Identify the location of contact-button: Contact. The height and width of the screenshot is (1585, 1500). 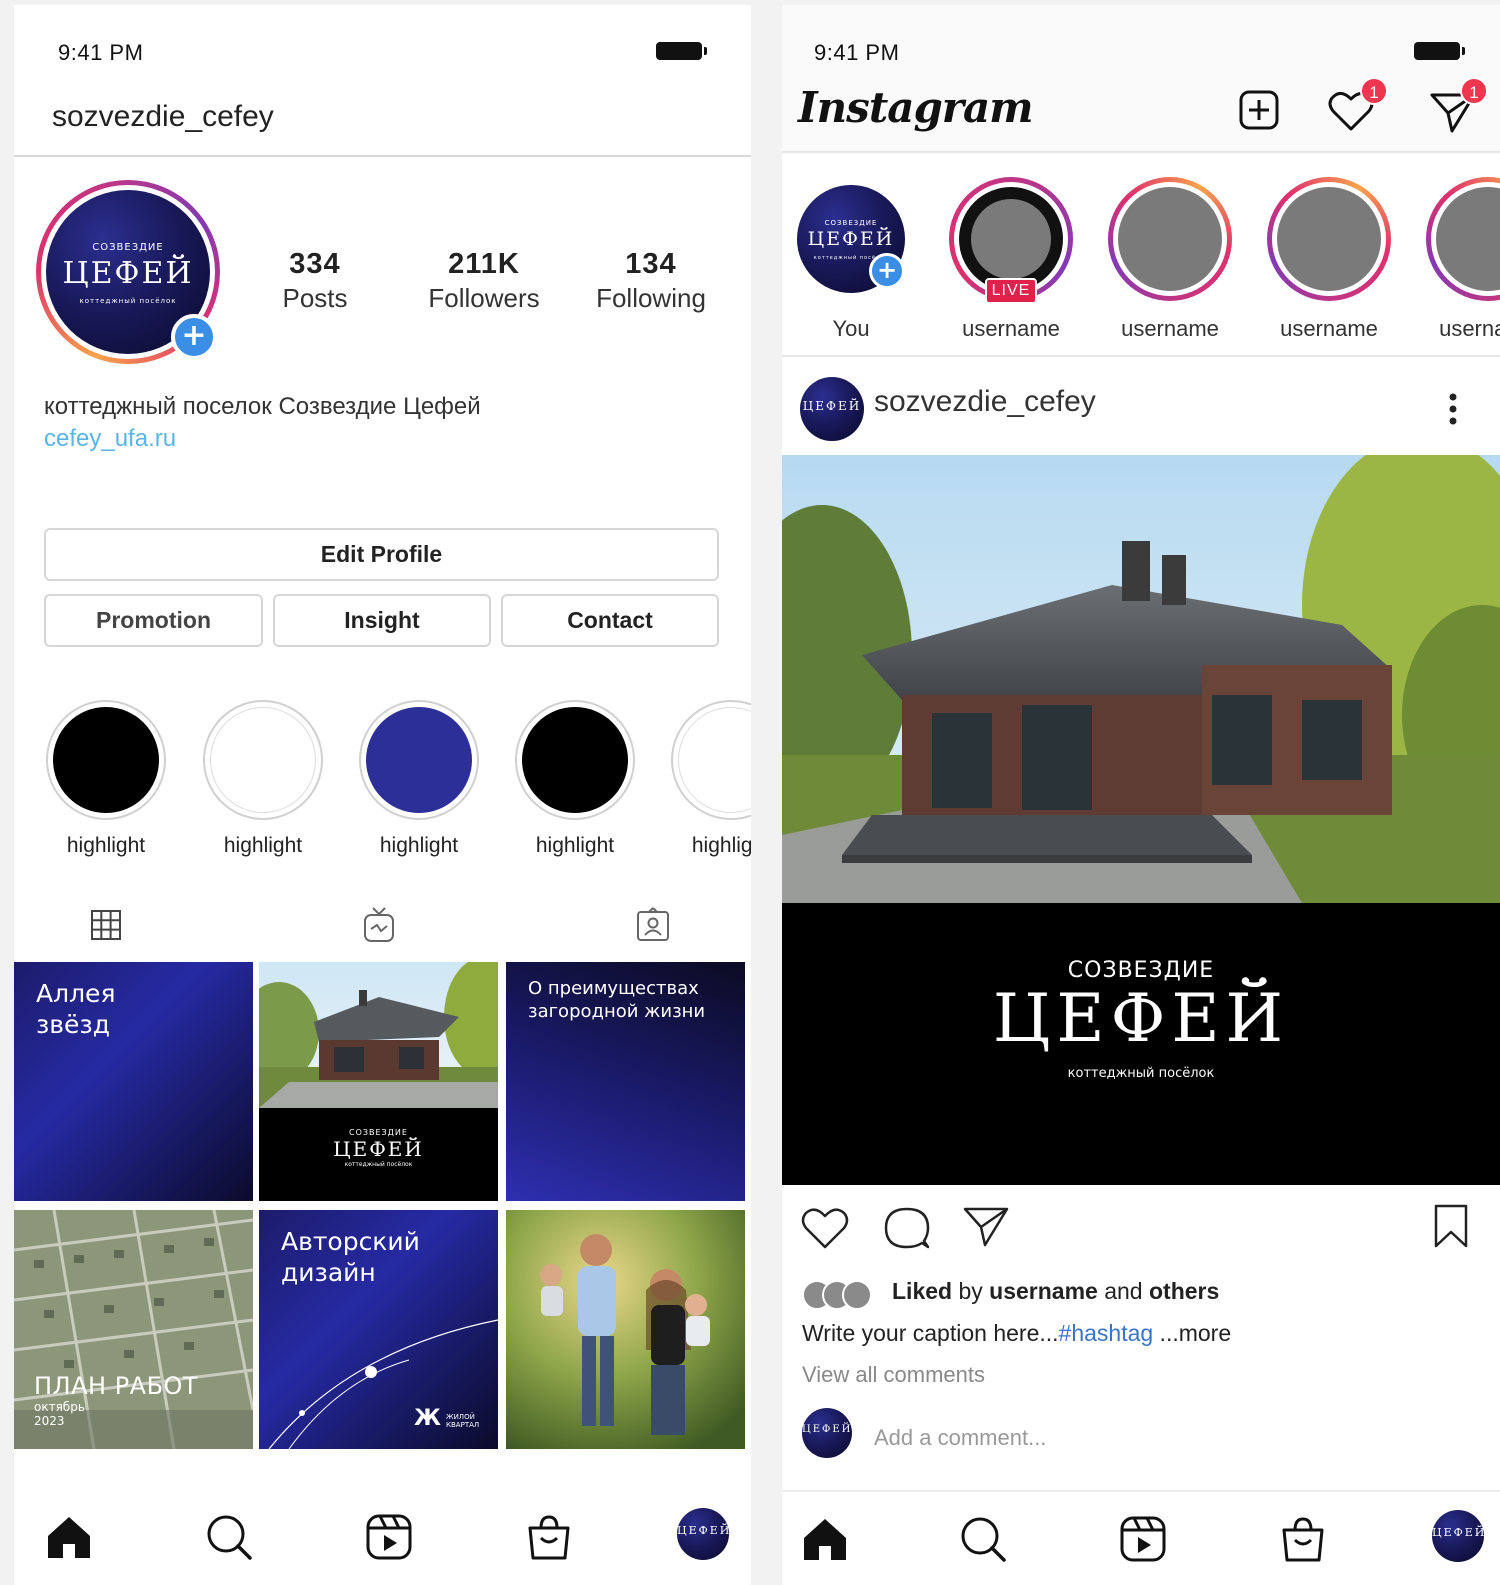
(610, 620).